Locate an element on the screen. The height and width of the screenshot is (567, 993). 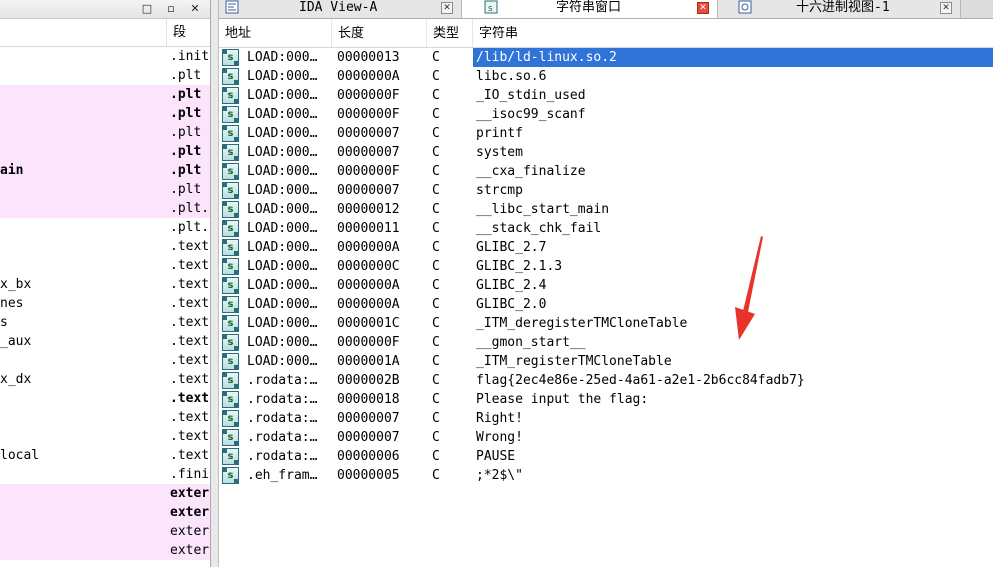
function-name: ain is located at coordinates (12, 170).